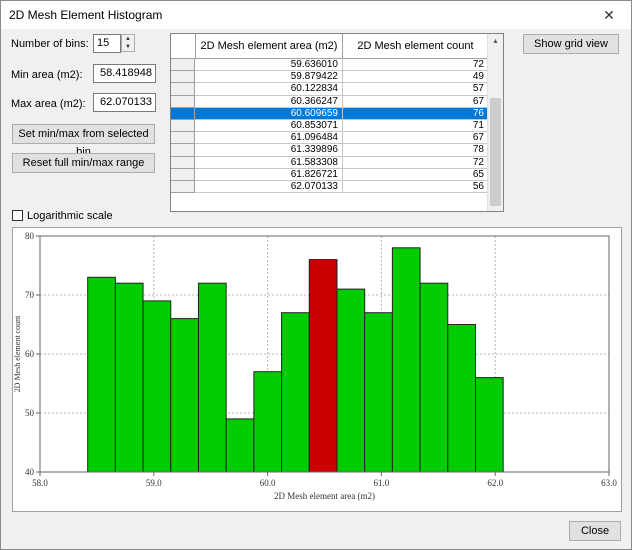  I want to click on set-minmax-button: Set min/max from selected bin, so click(83, 141).